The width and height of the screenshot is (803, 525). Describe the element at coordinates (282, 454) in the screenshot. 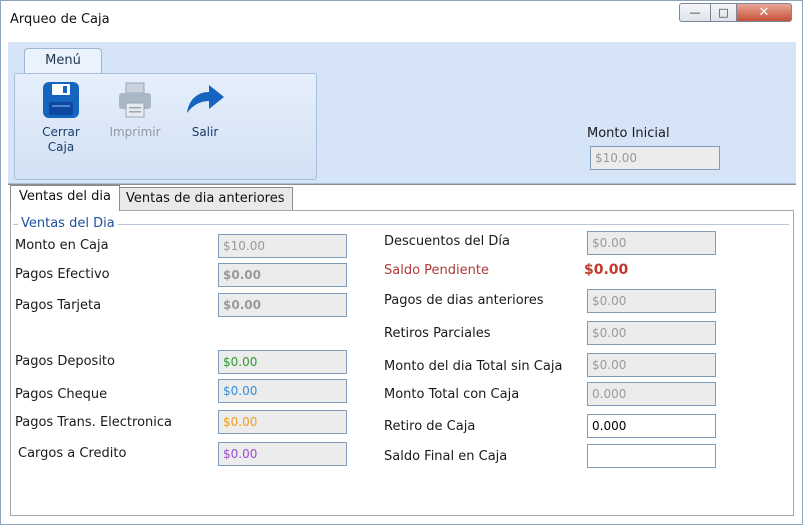

I see `cargos-a-credito-field: $0.00` at that location.